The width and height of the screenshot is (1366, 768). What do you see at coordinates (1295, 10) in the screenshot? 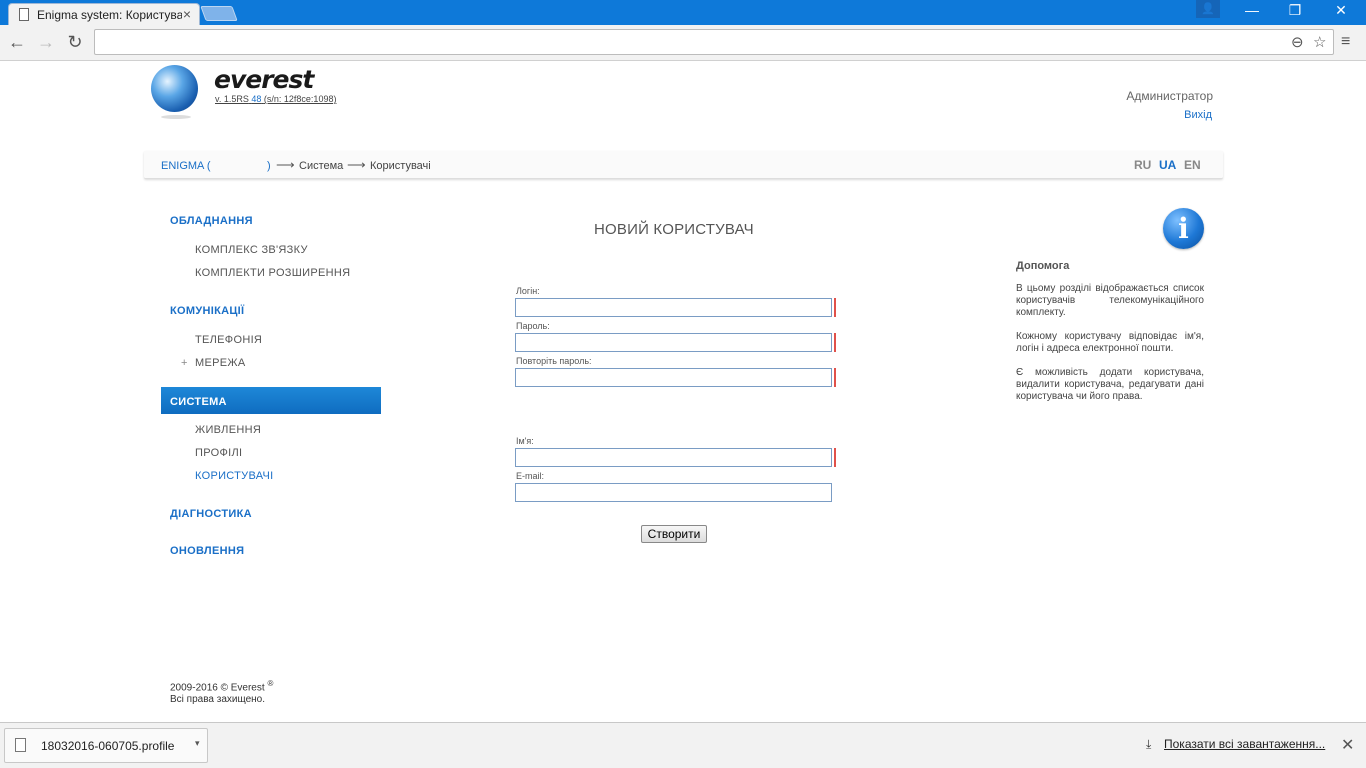
I see `restore-button: ❐` at bounding box center [1295, 10].